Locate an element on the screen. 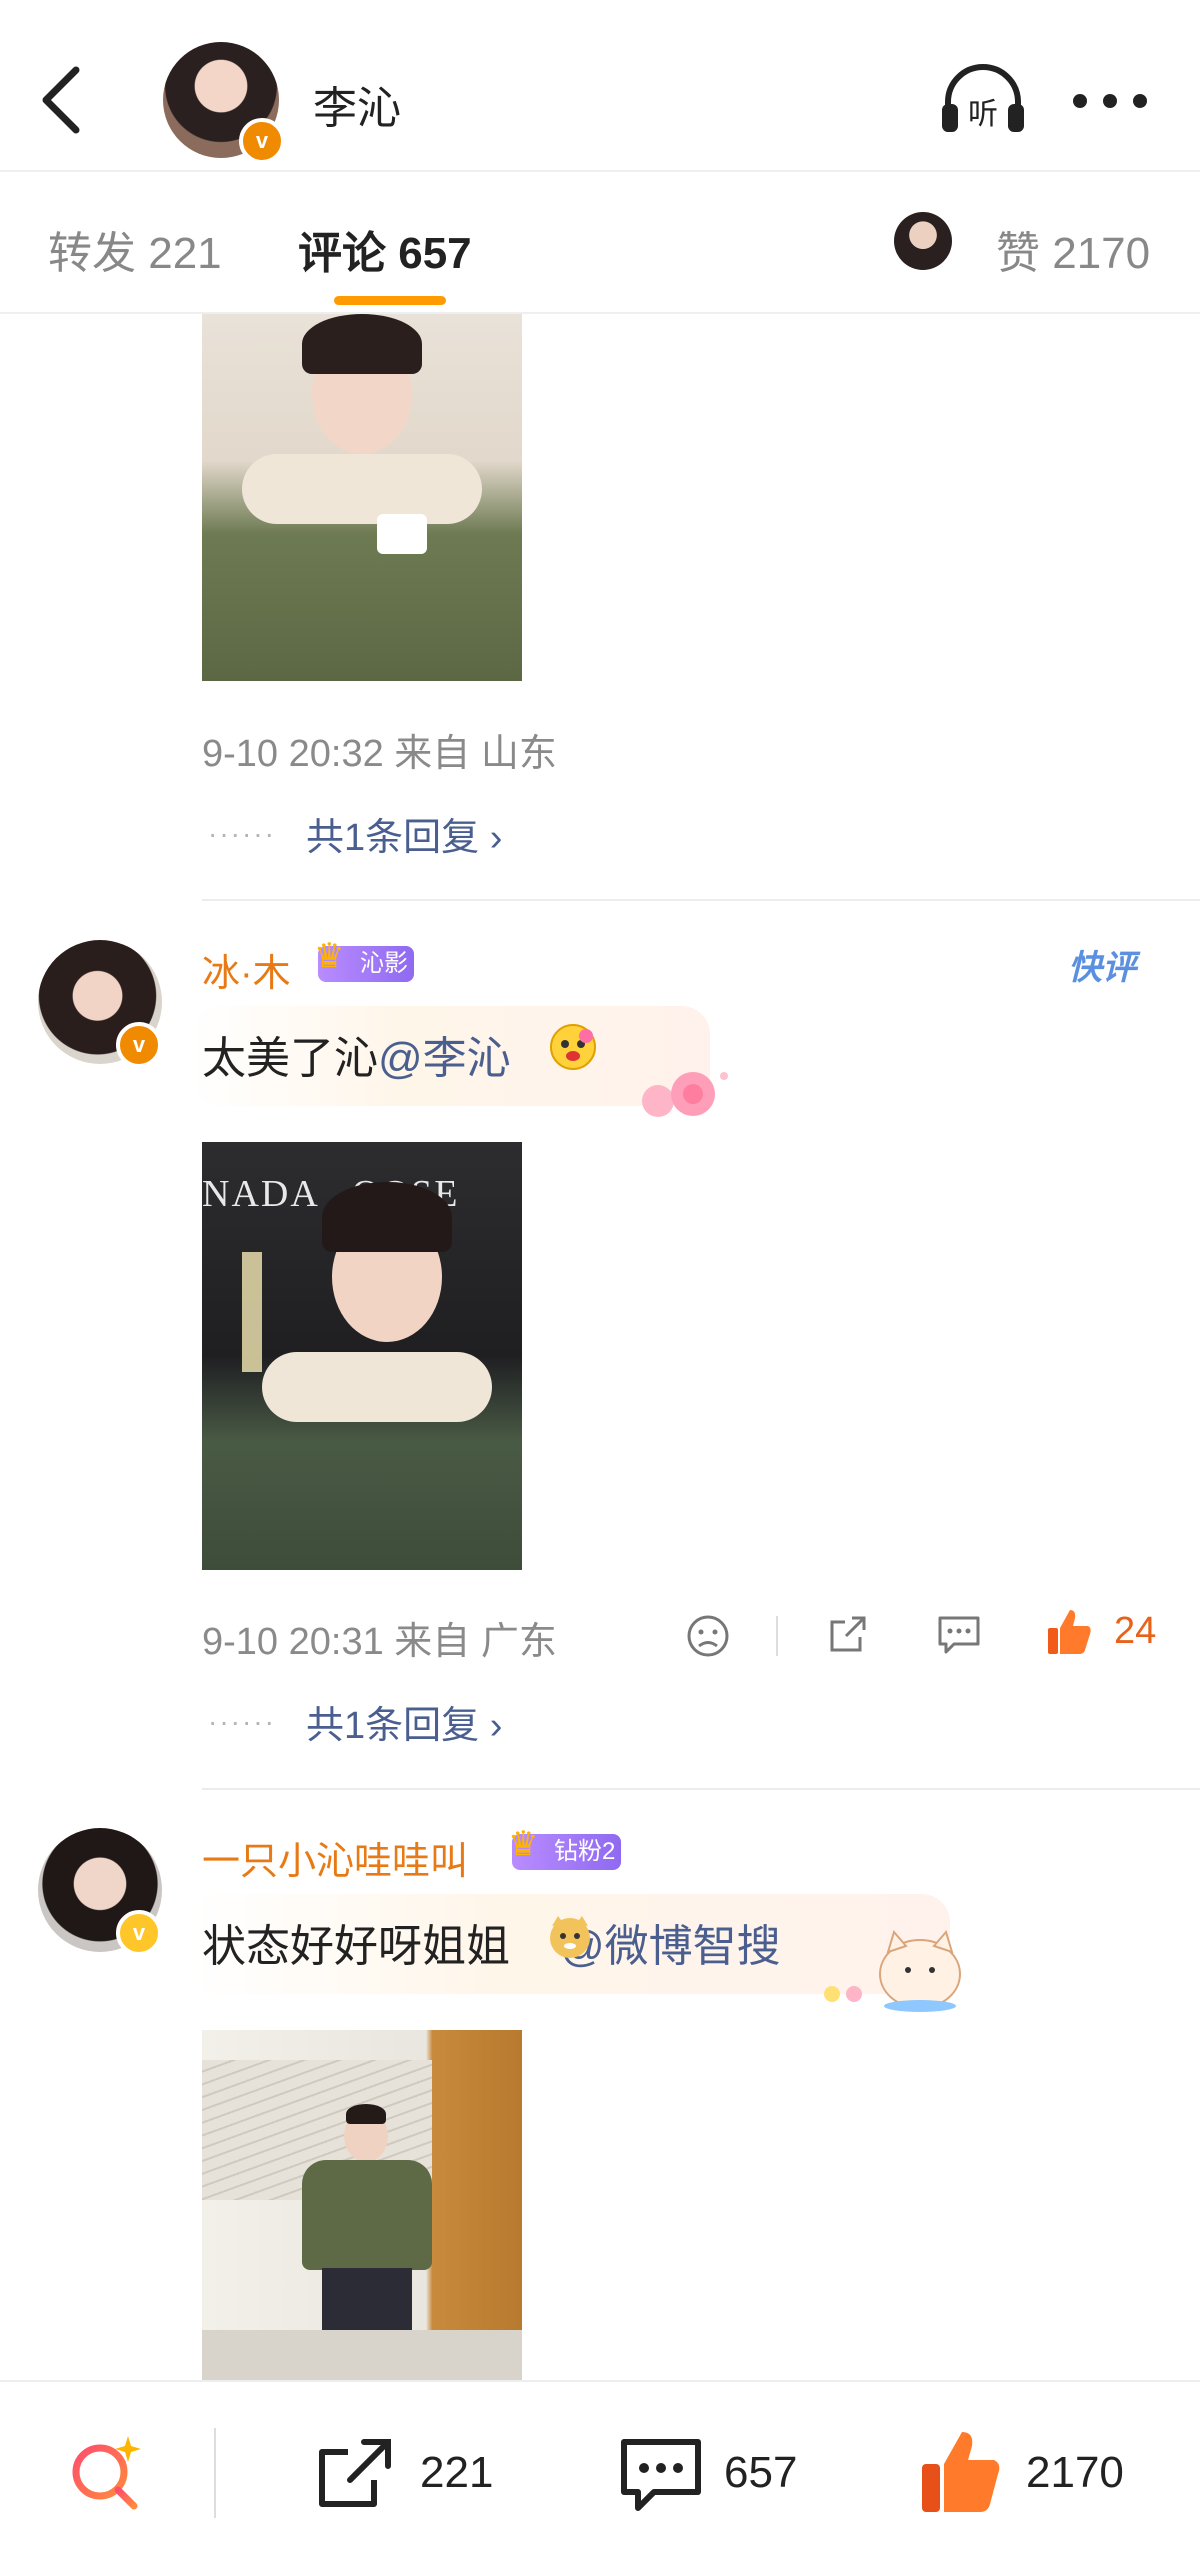 This screenshot has height=2561, width=1200. share-button is located at coordinates (848, 1634).